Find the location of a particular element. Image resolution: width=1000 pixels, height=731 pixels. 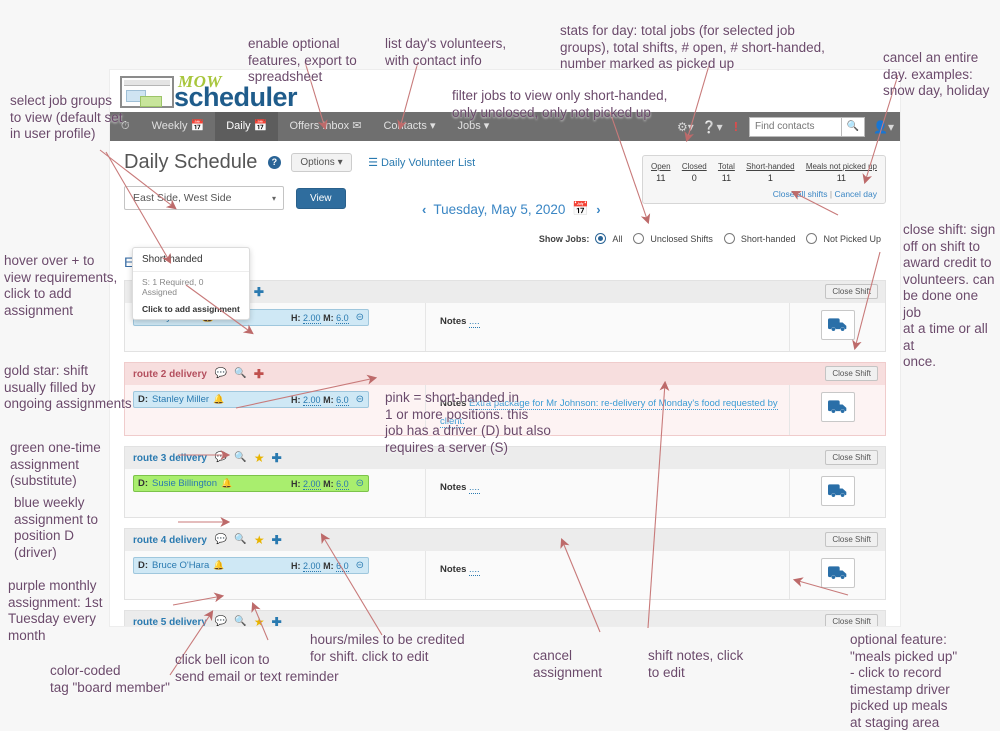

question-icon: ❔▾ is located at coordinates (712, 127).